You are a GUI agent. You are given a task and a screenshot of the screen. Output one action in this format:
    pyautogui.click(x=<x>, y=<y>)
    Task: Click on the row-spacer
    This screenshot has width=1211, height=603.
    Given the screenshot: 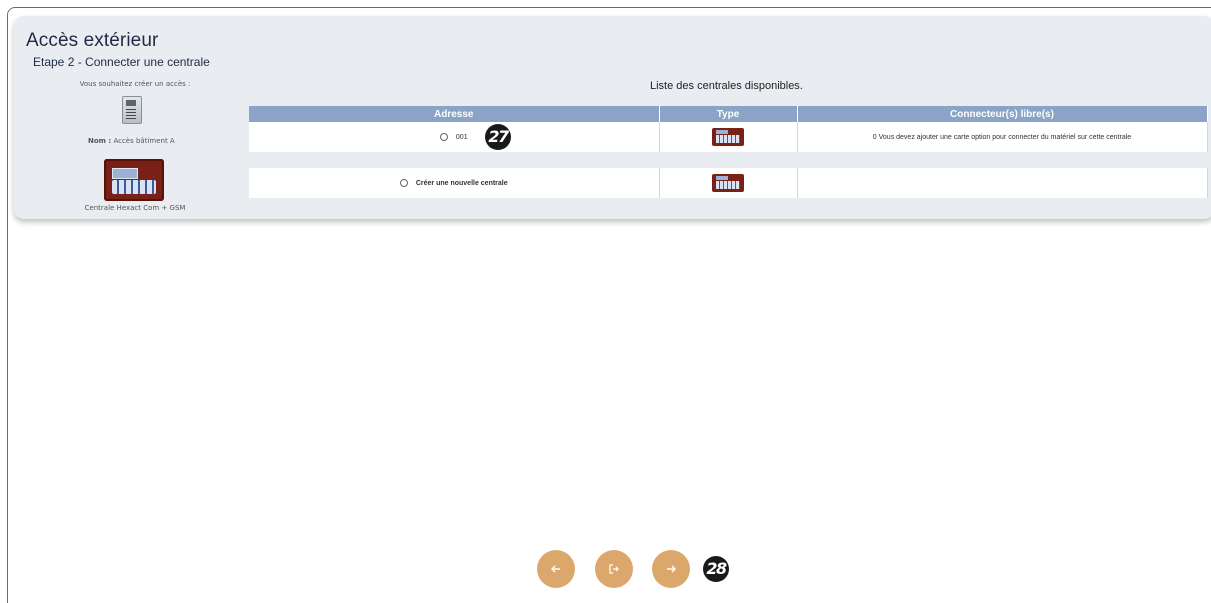 What is the action you would take?
    pyautogui.click(x=728, y=160)
    